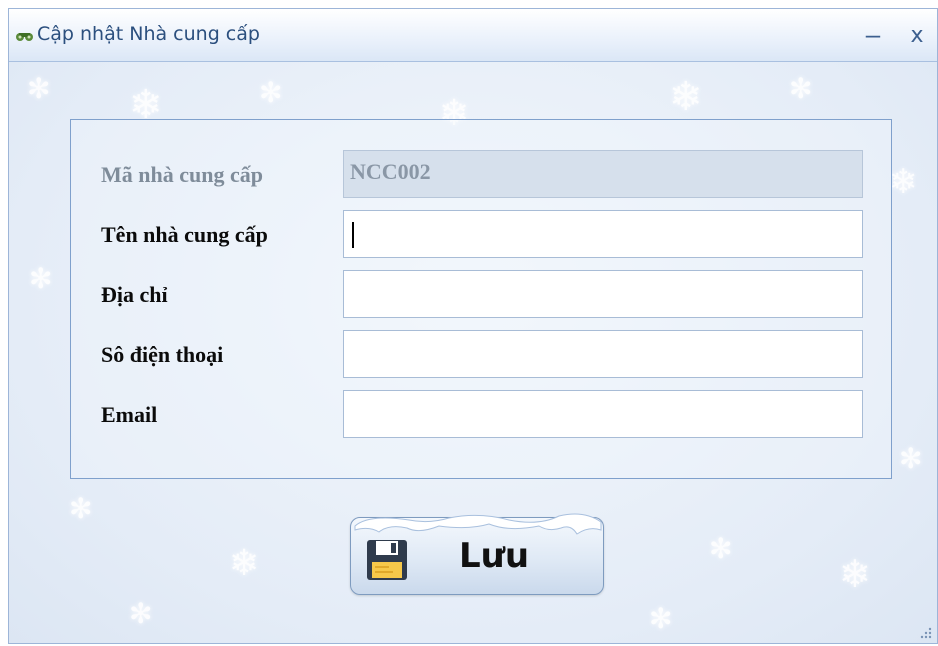  Describe the element at coordinates (603, 414) in the screenshot. I see `email-input` at that location.